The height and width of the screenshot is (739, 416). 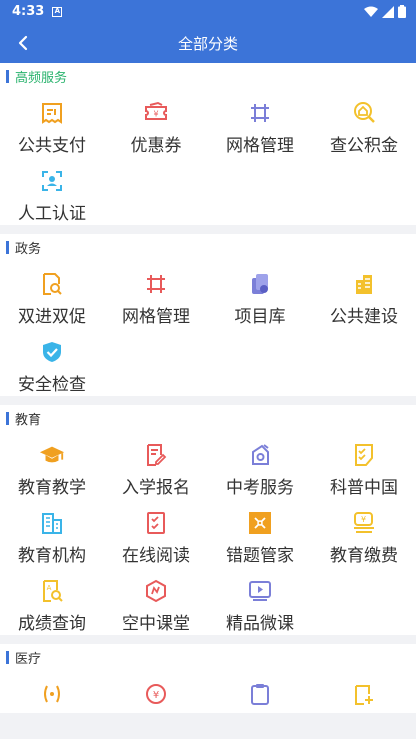 What do you see at coordinates (260, 556) in the screenshot?
I see `service-label: 错题管家` at bounding box center [260, 556].